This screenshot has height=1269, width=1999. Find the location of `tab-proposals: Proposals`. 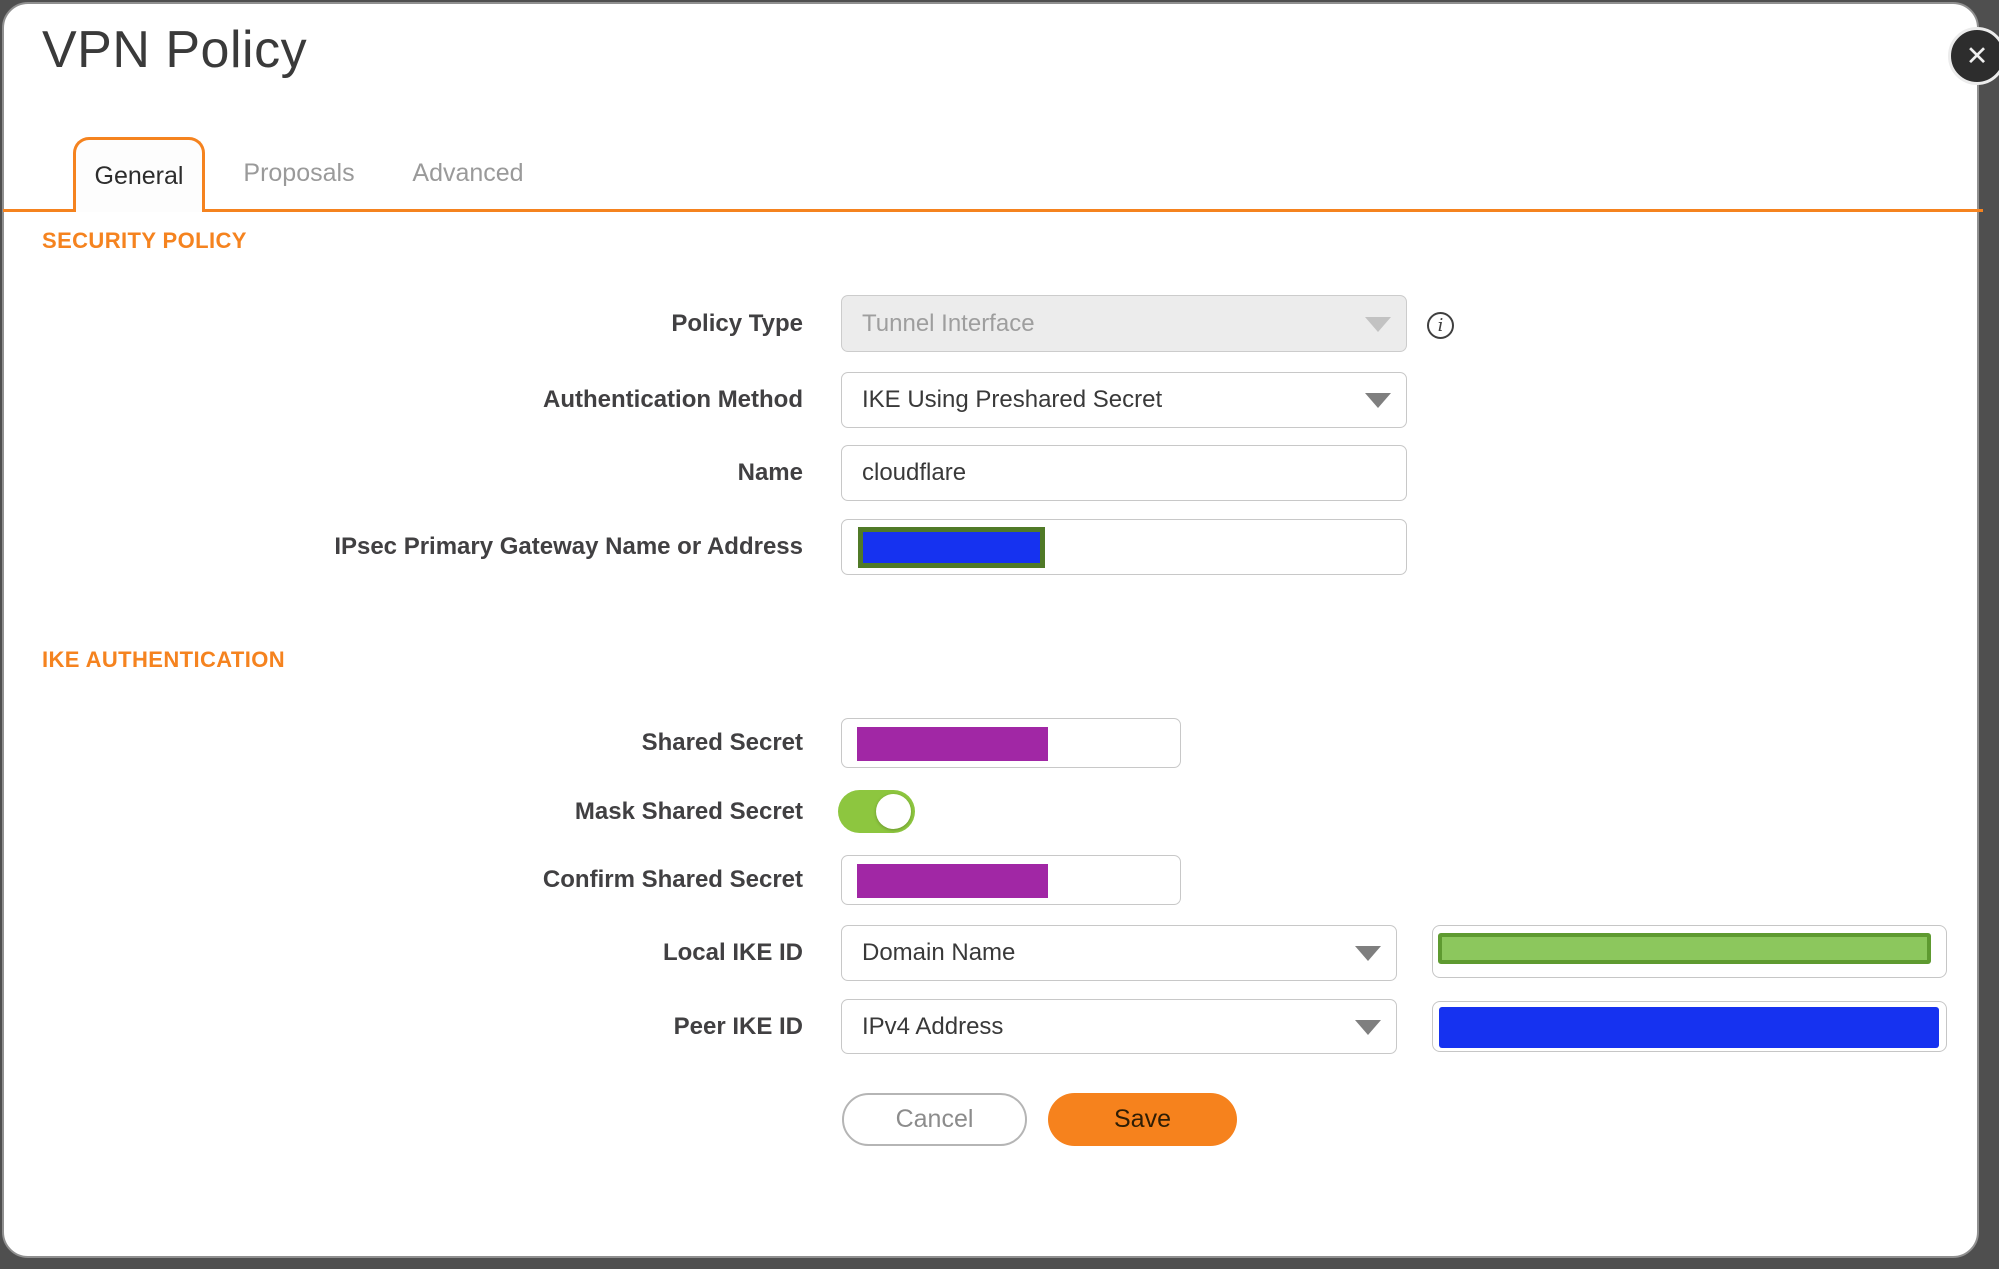

tab-proposals: Proposals is located at coordinates (299, 173).